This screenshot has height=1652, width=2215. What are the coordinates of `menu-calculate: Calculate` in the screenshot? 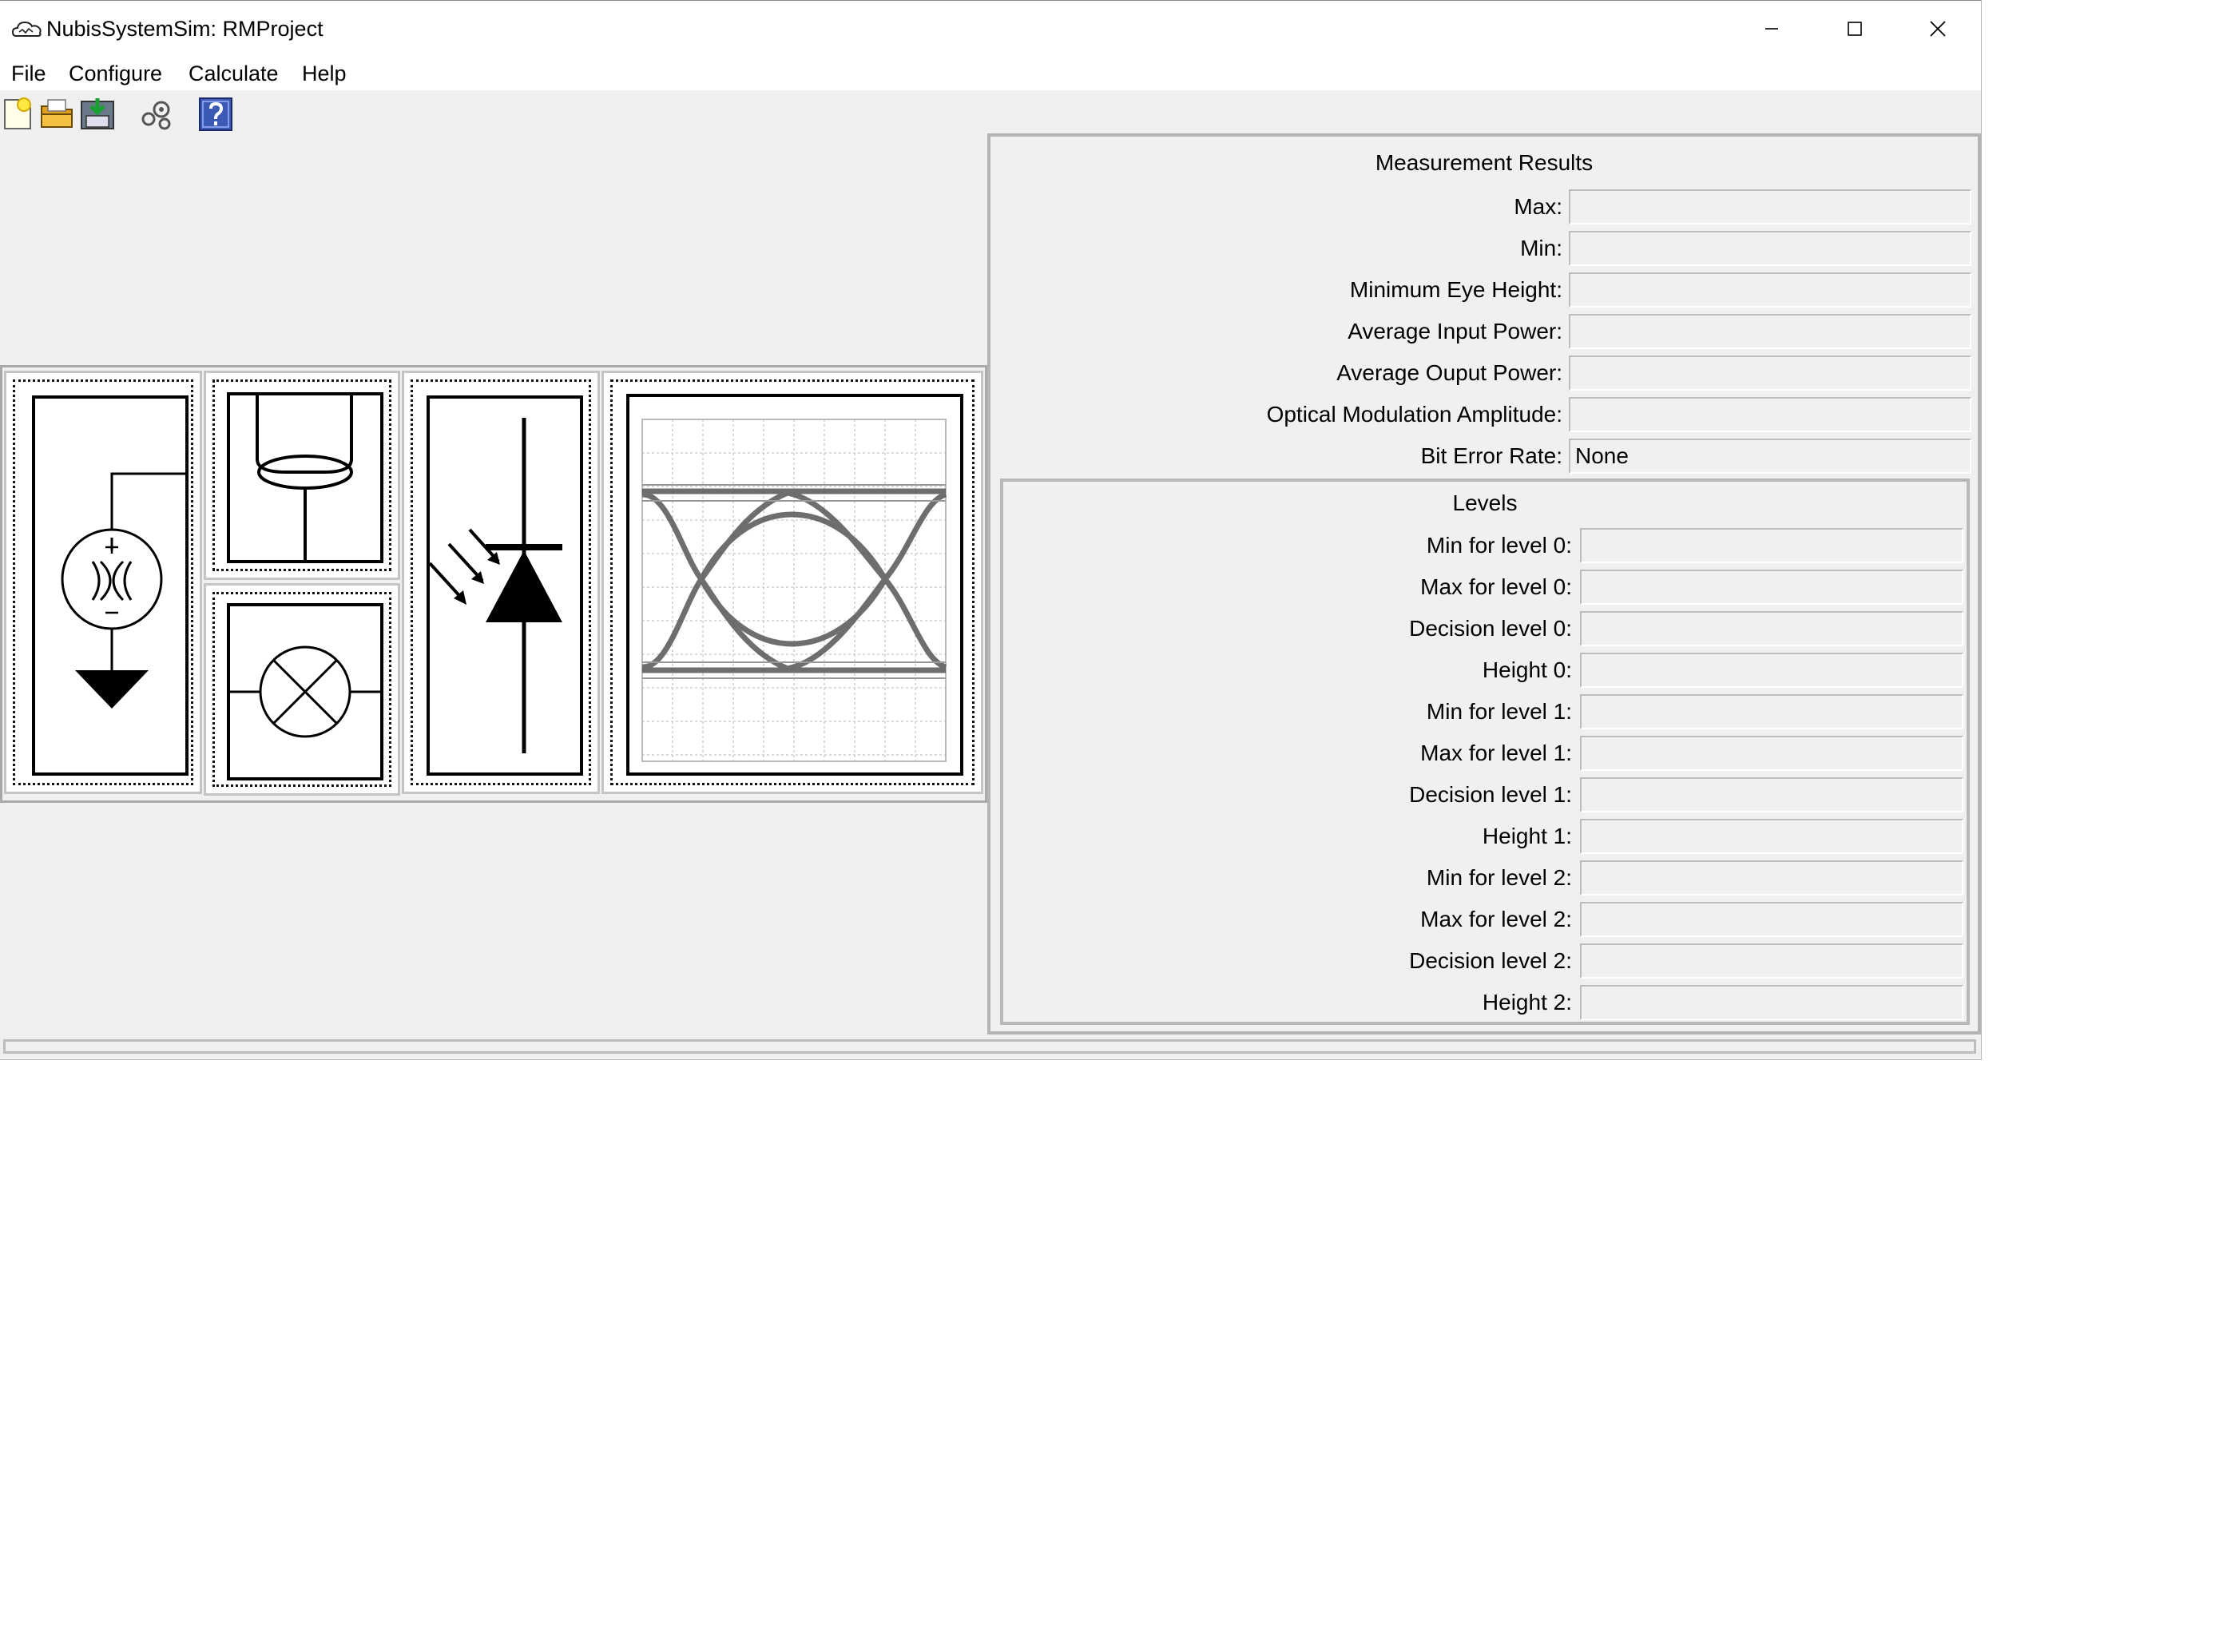 It's located at (234, 73).